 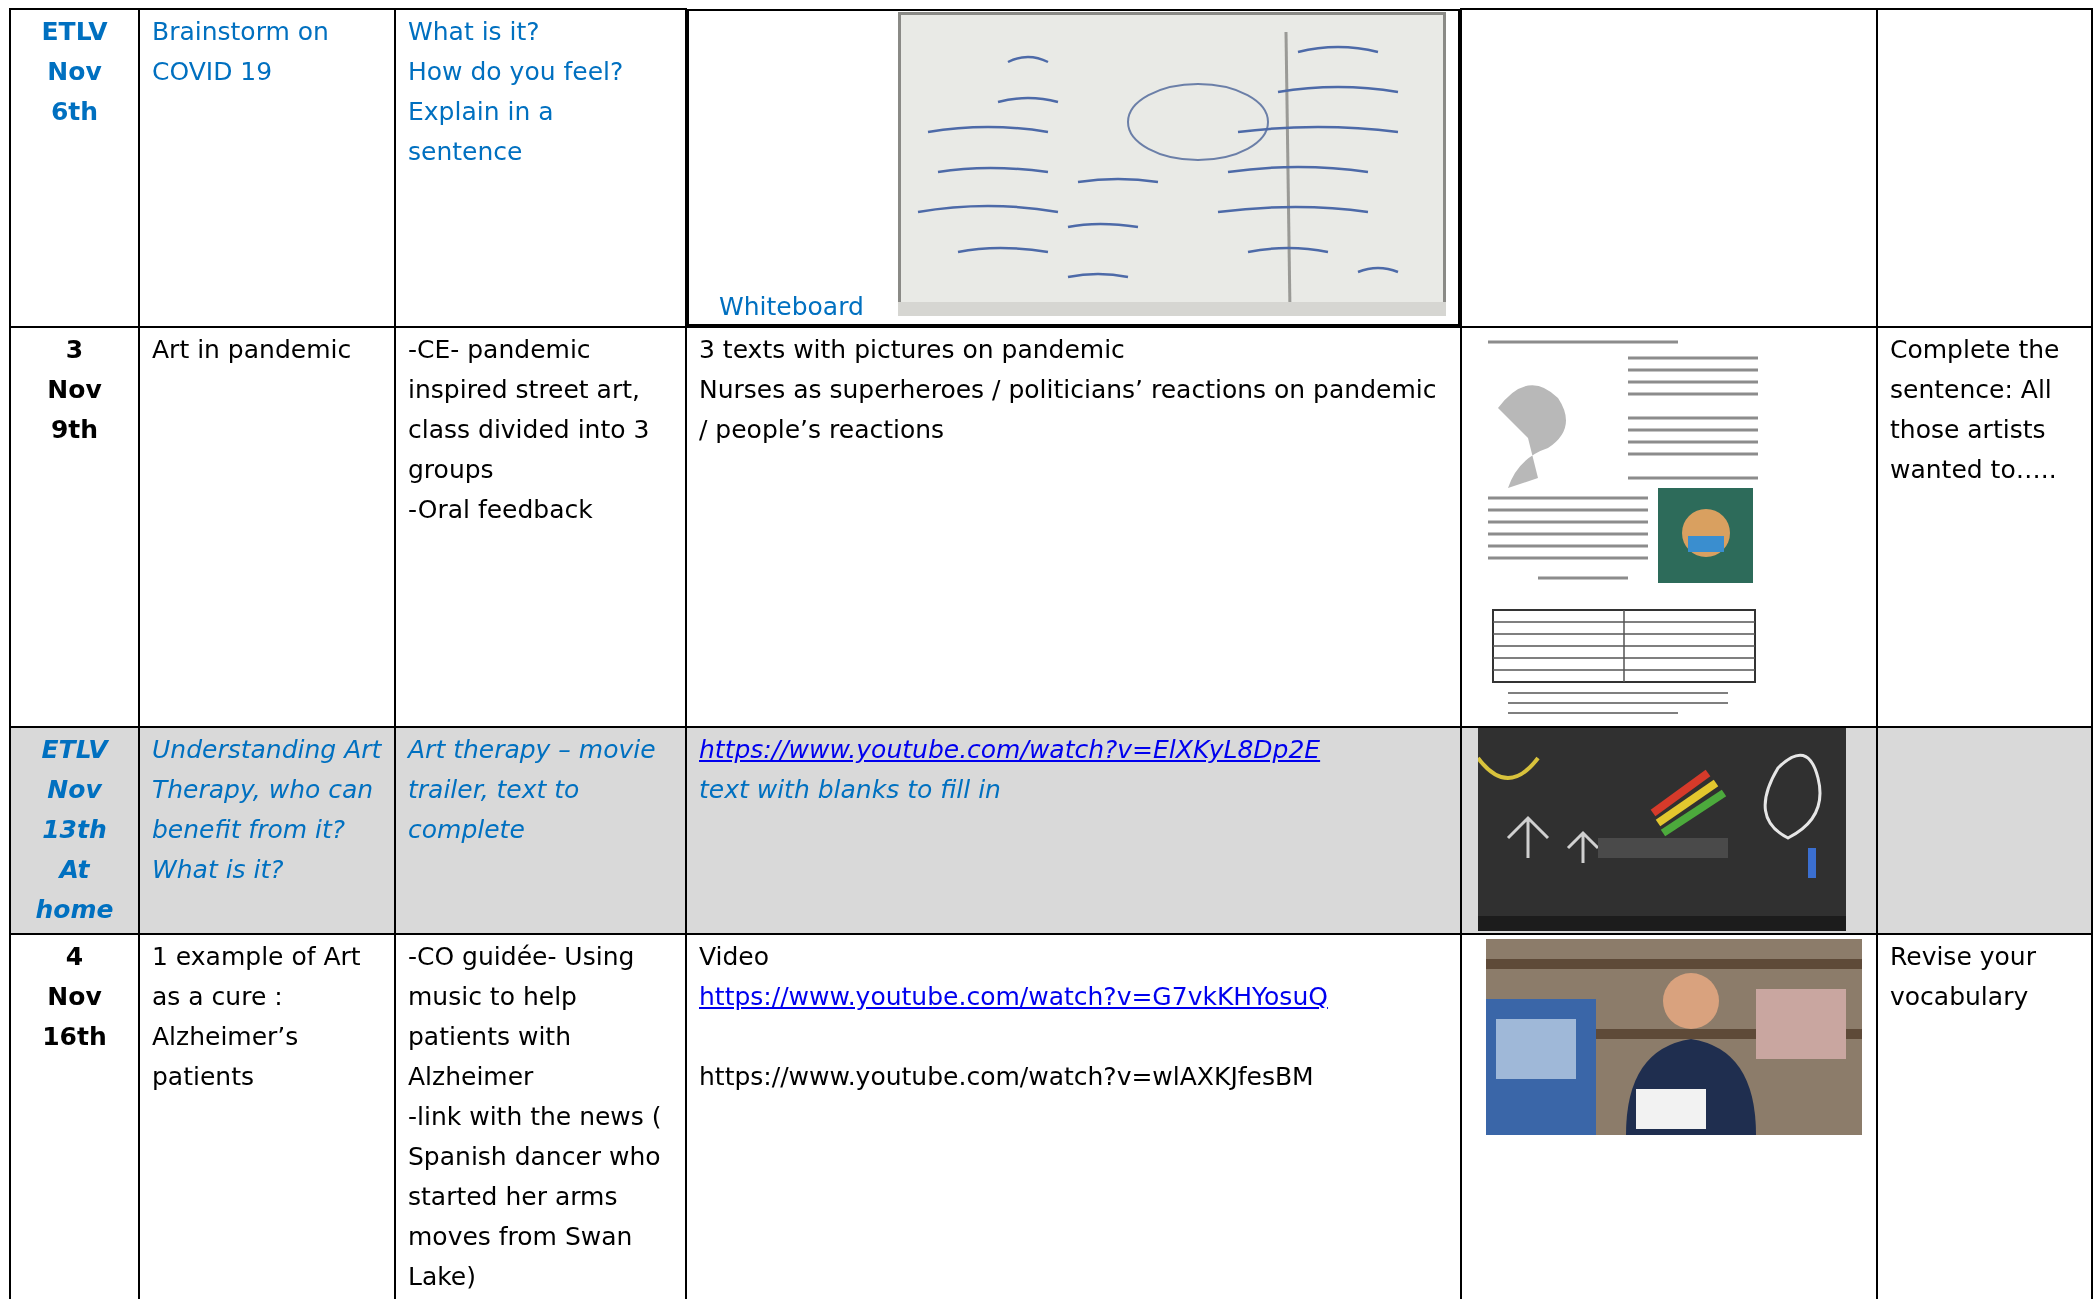 I want to click on cell-text: -Oral feedback, so click(x=501, y=510).